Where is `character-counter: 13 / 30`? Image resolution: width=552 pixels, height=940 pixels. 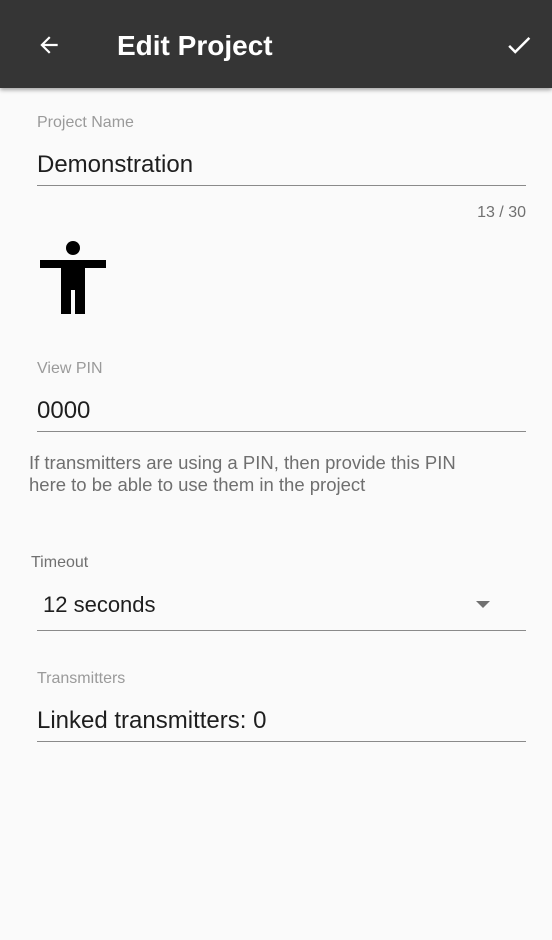 character-counter: 13 / 30 is located at coordinates (501, 212).